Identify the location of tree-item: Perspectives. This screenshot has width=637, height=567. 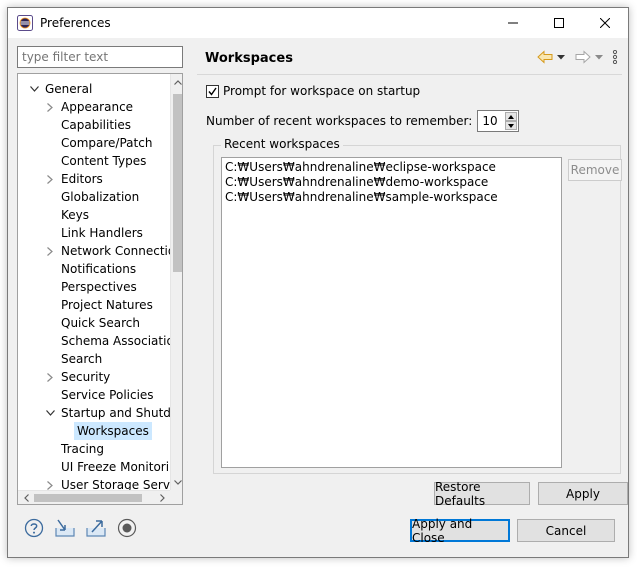
(94, 287).